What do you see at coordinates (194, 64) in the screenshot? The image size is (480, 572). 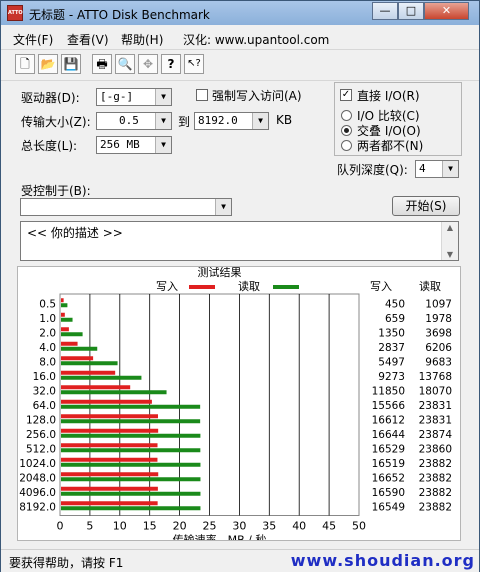 I see `context-help-icon: ↖?` at bounding box center [194, 64].